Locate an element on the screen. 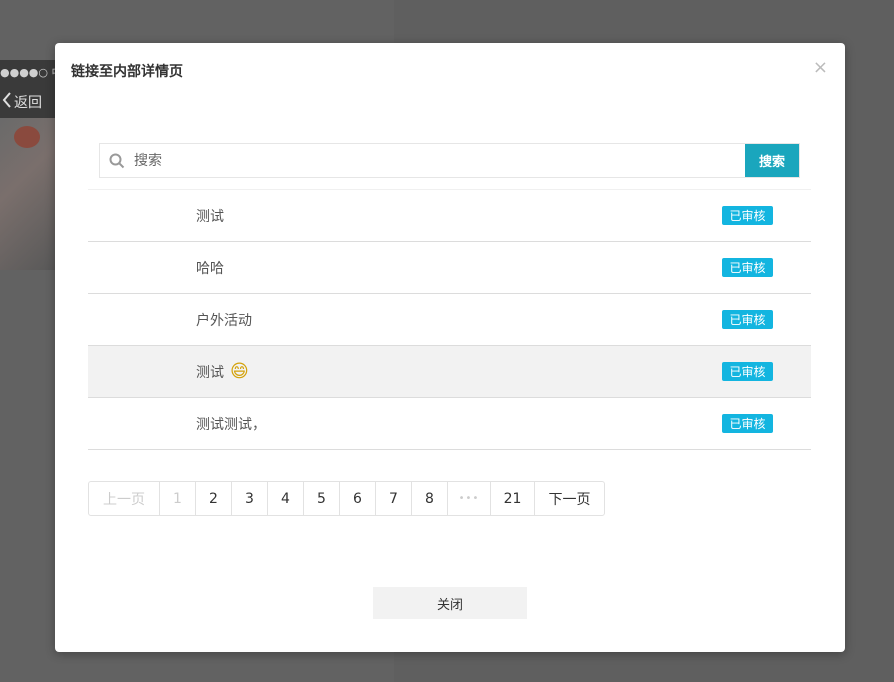 The image size is (894, 682). list-item: 测试 已审核 is located at coordinates (449, 216).